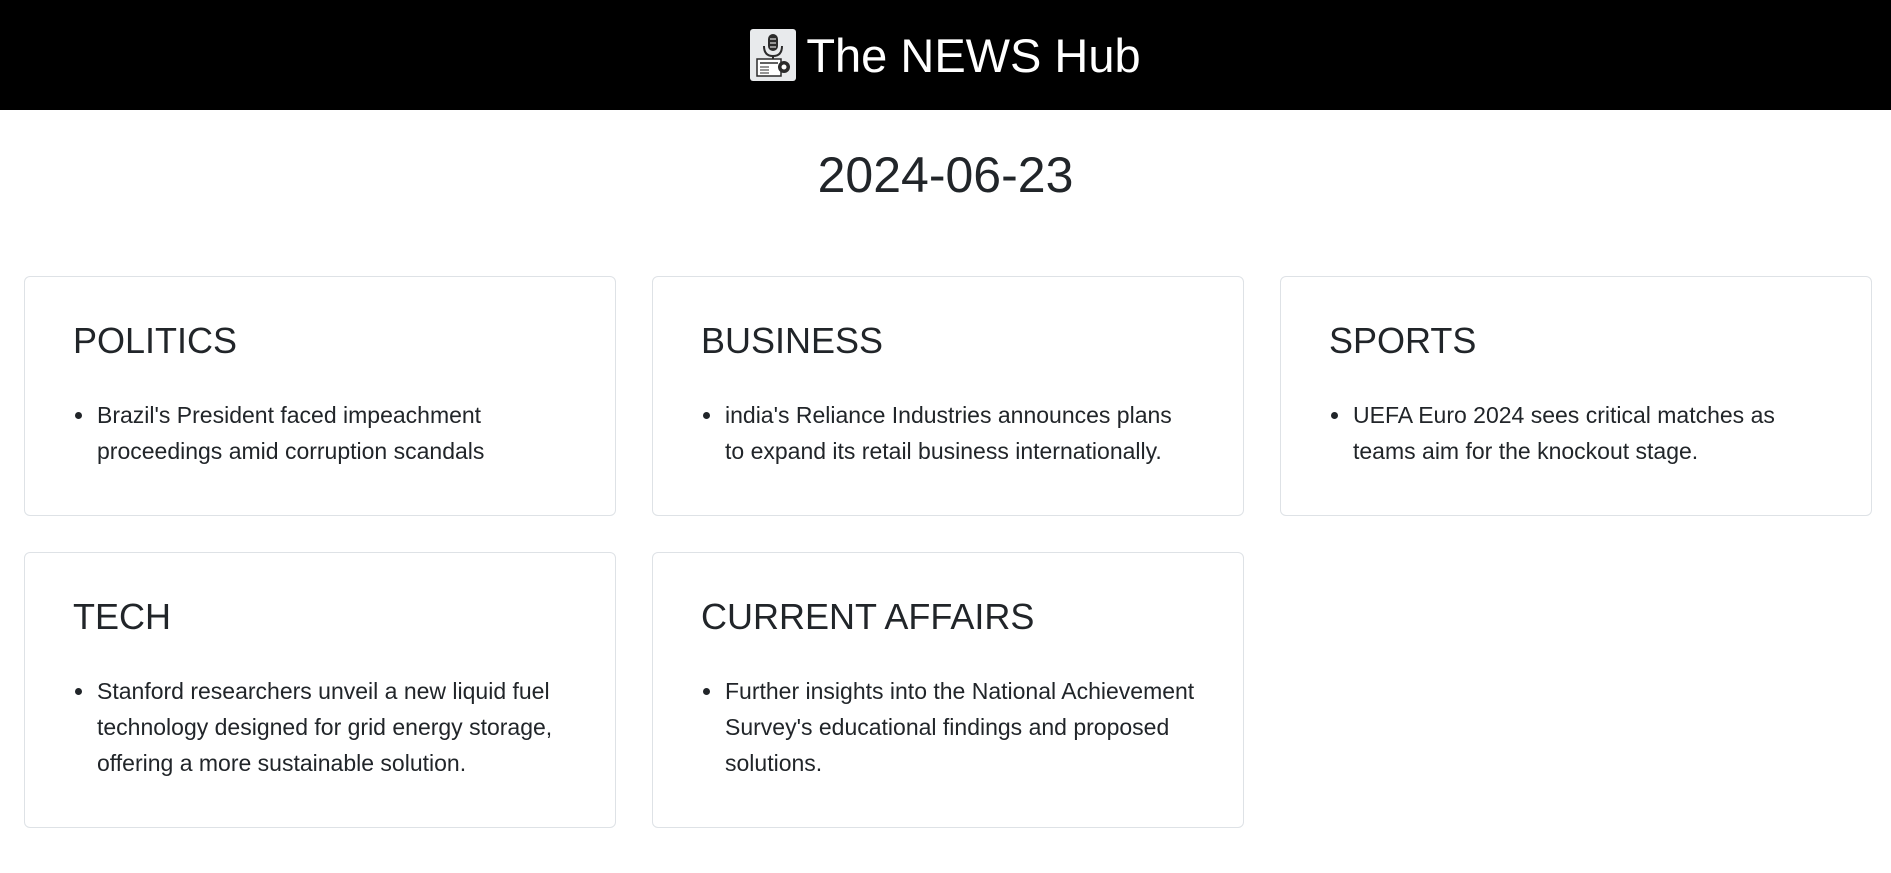 This screenshot has width=1891, height=873. Describe the element at coordinates (122, 616) in the screenshot. I see `section-title: TECH` at that location.